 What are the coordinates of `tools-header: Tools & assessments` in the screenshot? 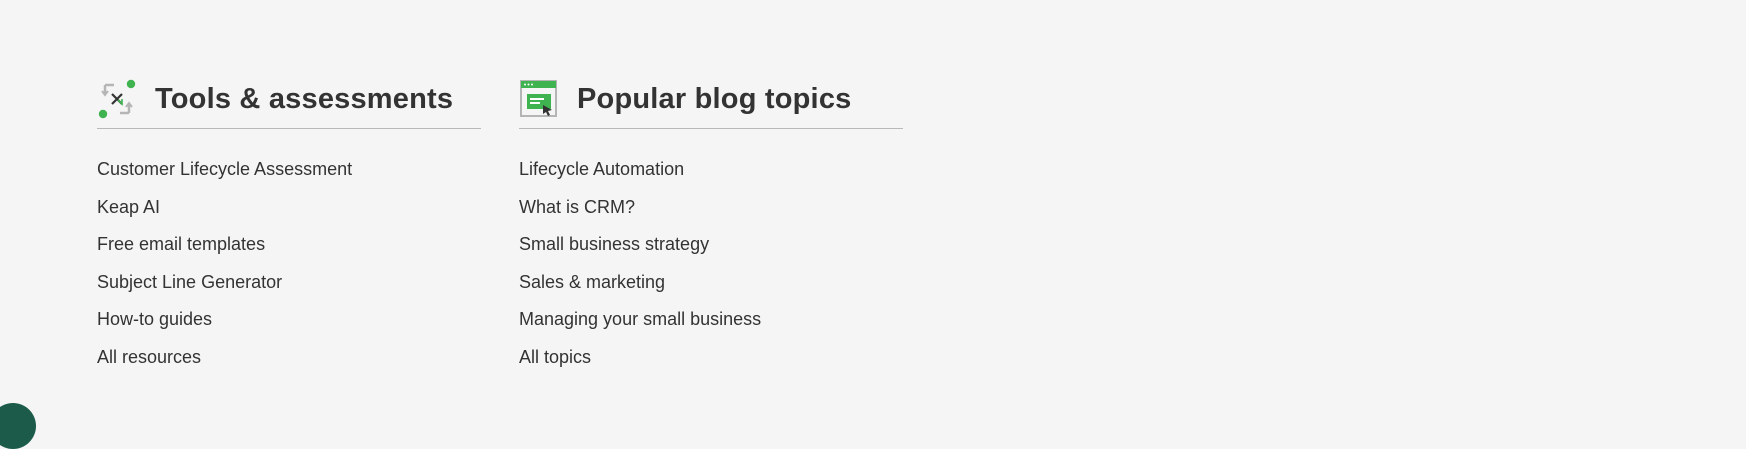 It's located at (289, 102).